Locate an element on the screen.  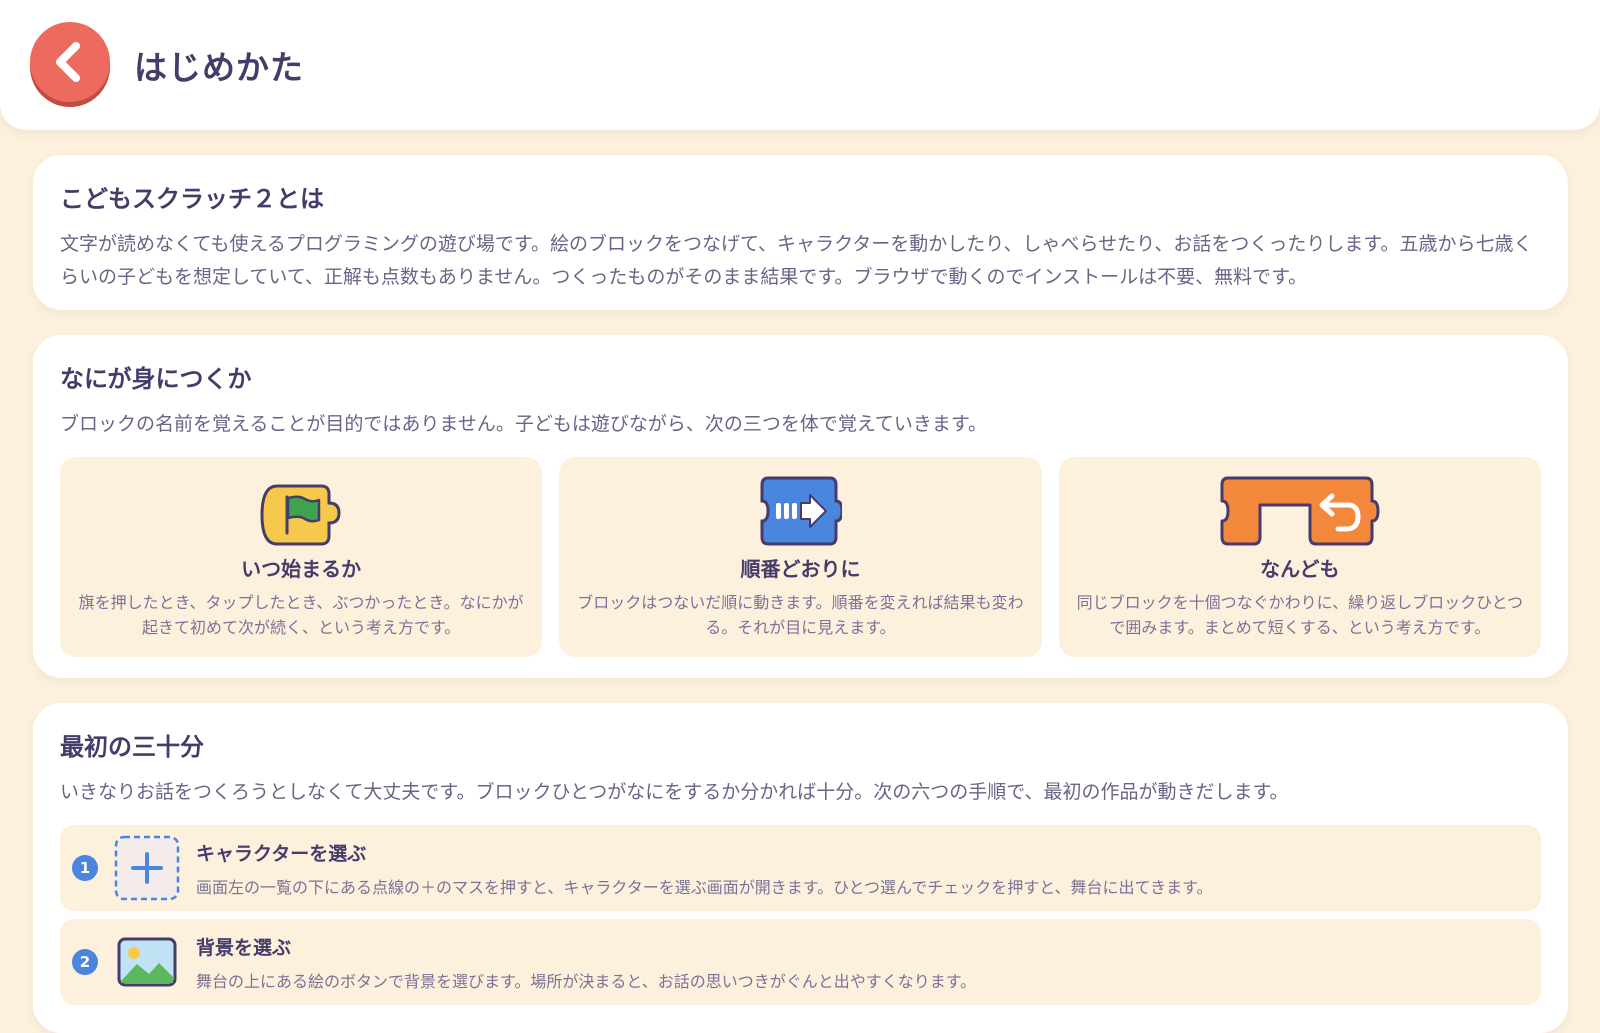
green-flag-block-icon is located at coordinates (300, 515).